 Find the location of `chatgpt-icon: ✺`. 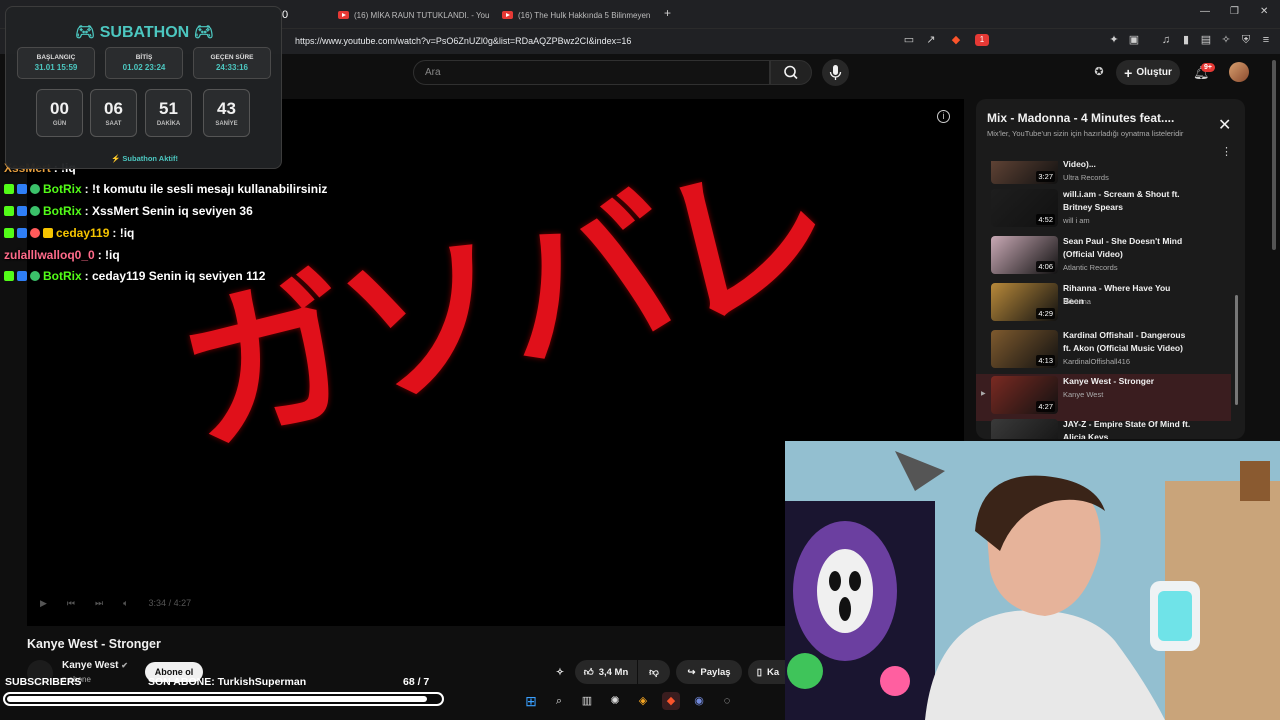

chatgpt-icon: ✺ is located at coordinates (615, 701).